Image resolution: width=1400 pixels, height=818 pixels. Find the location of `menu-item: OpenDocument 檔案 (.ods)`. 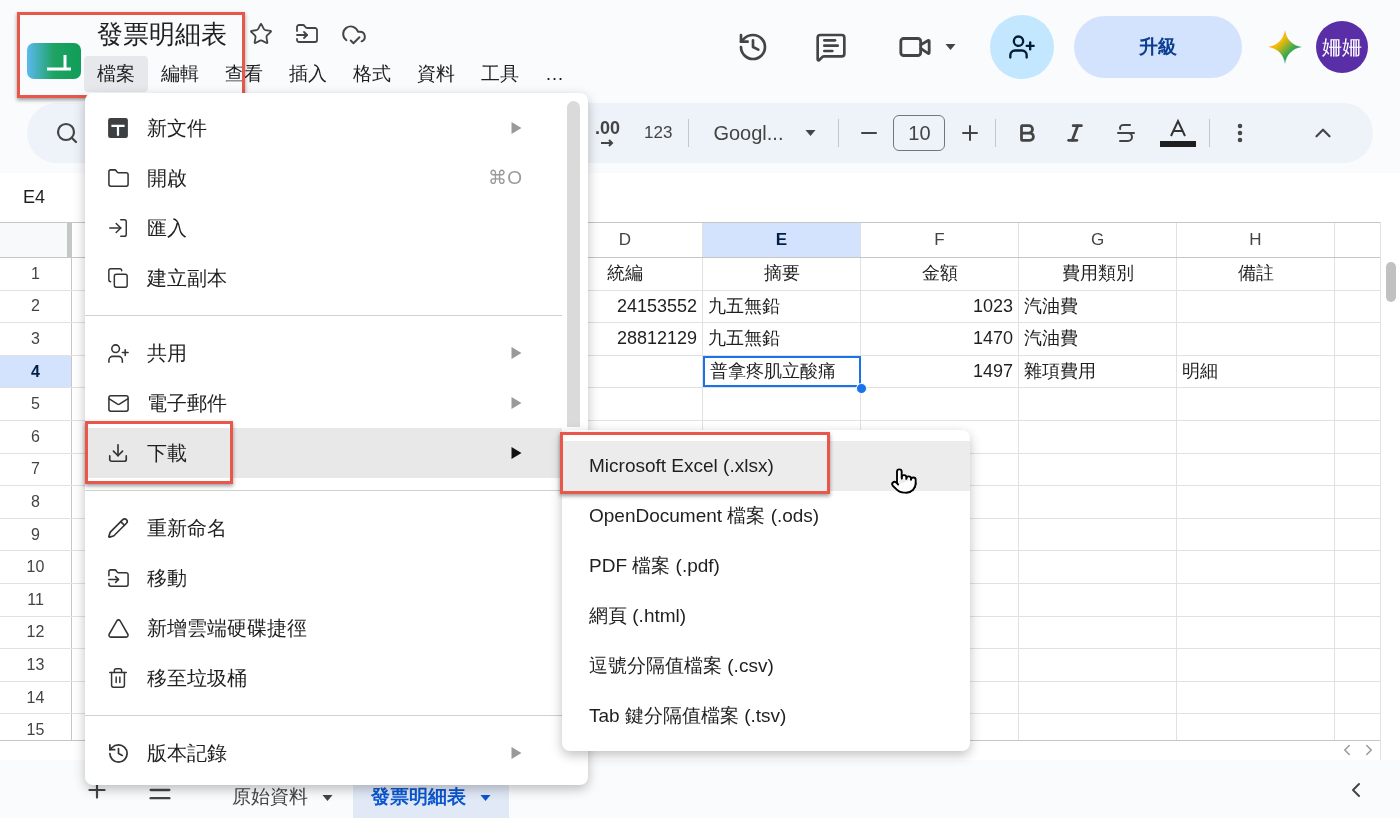

menu-item: OpenDocument 檔案 (.ods) is located at coordinates (766, 516).